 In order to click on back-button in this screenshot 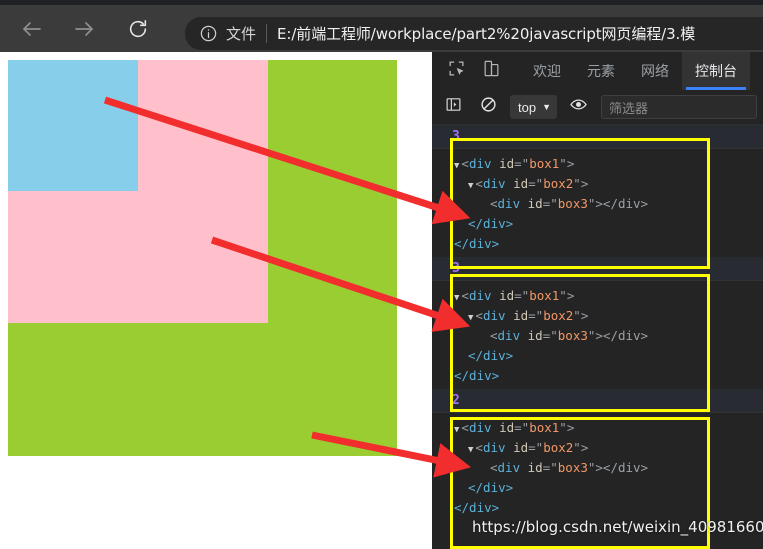, I will do `click(32, 29)`.